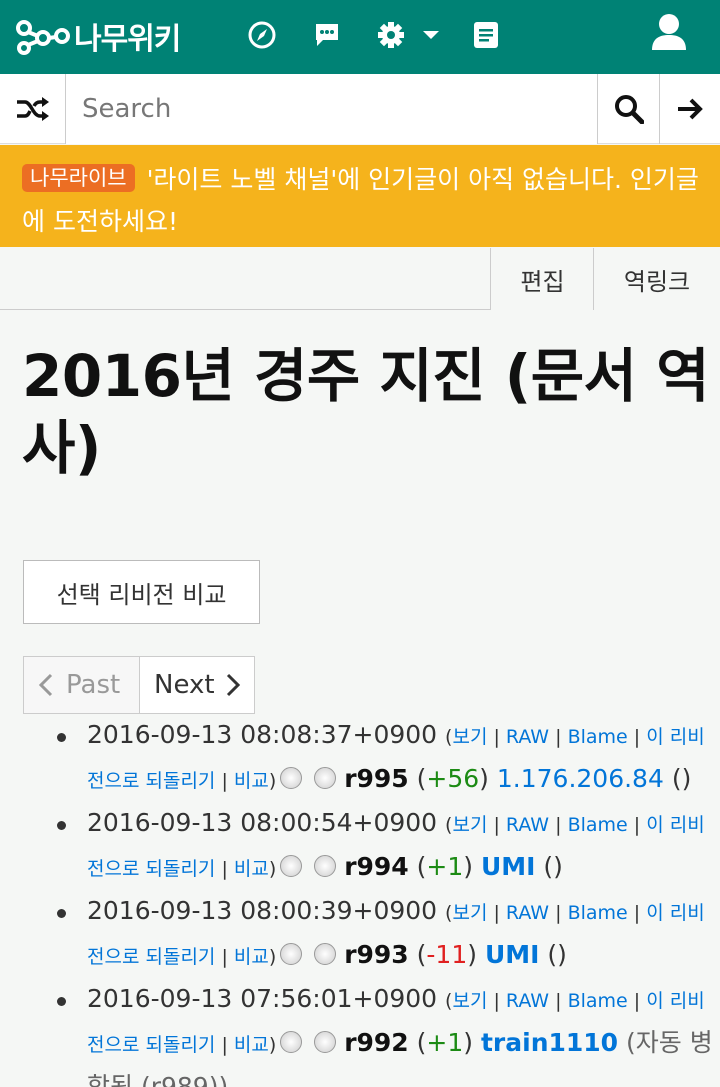 This screenshot has width=720, height=1087. I want to click on revision-number: r992, so click(376, 1042).